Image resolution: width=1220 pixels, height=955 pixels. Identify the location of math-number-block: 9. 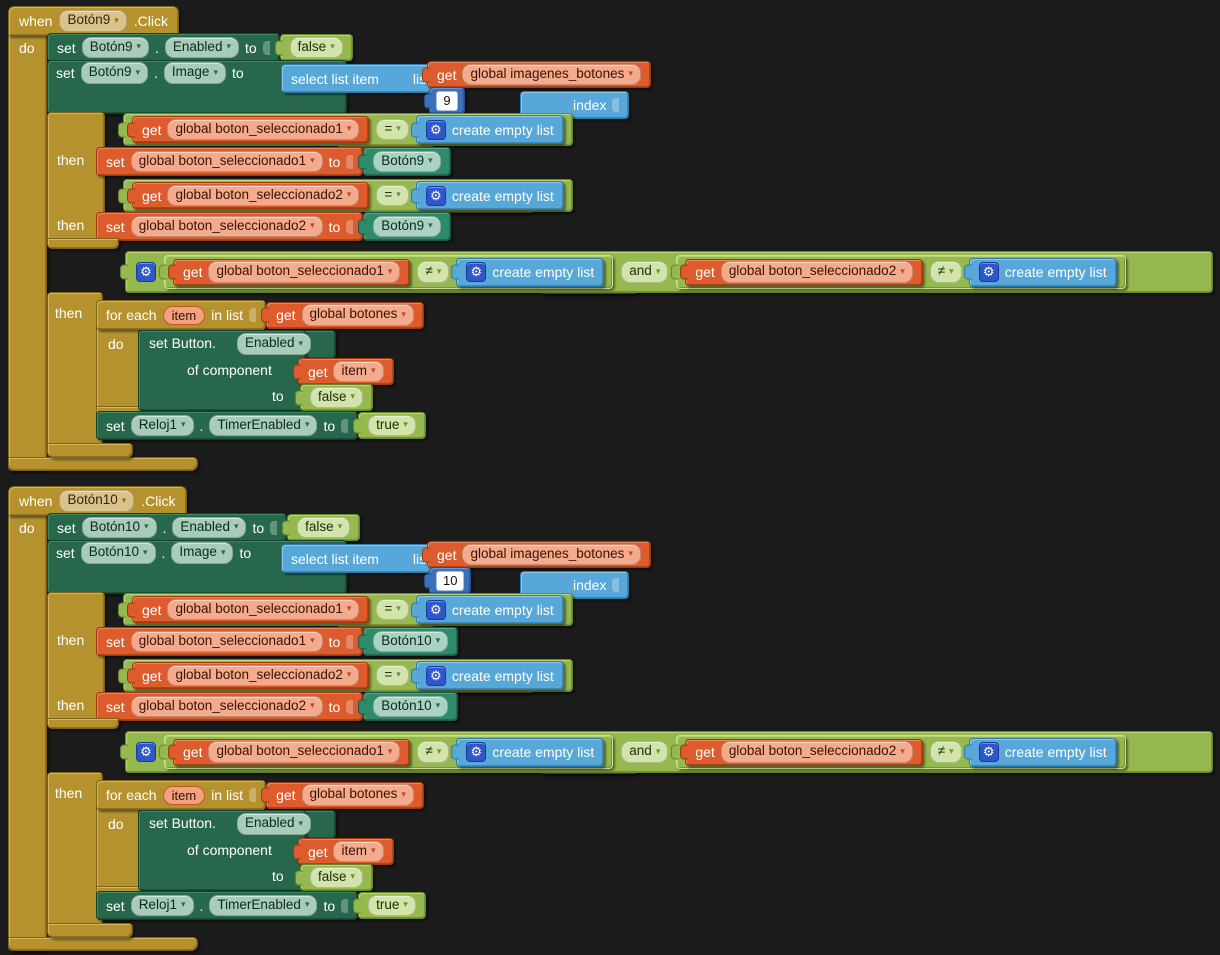
(447, 100).